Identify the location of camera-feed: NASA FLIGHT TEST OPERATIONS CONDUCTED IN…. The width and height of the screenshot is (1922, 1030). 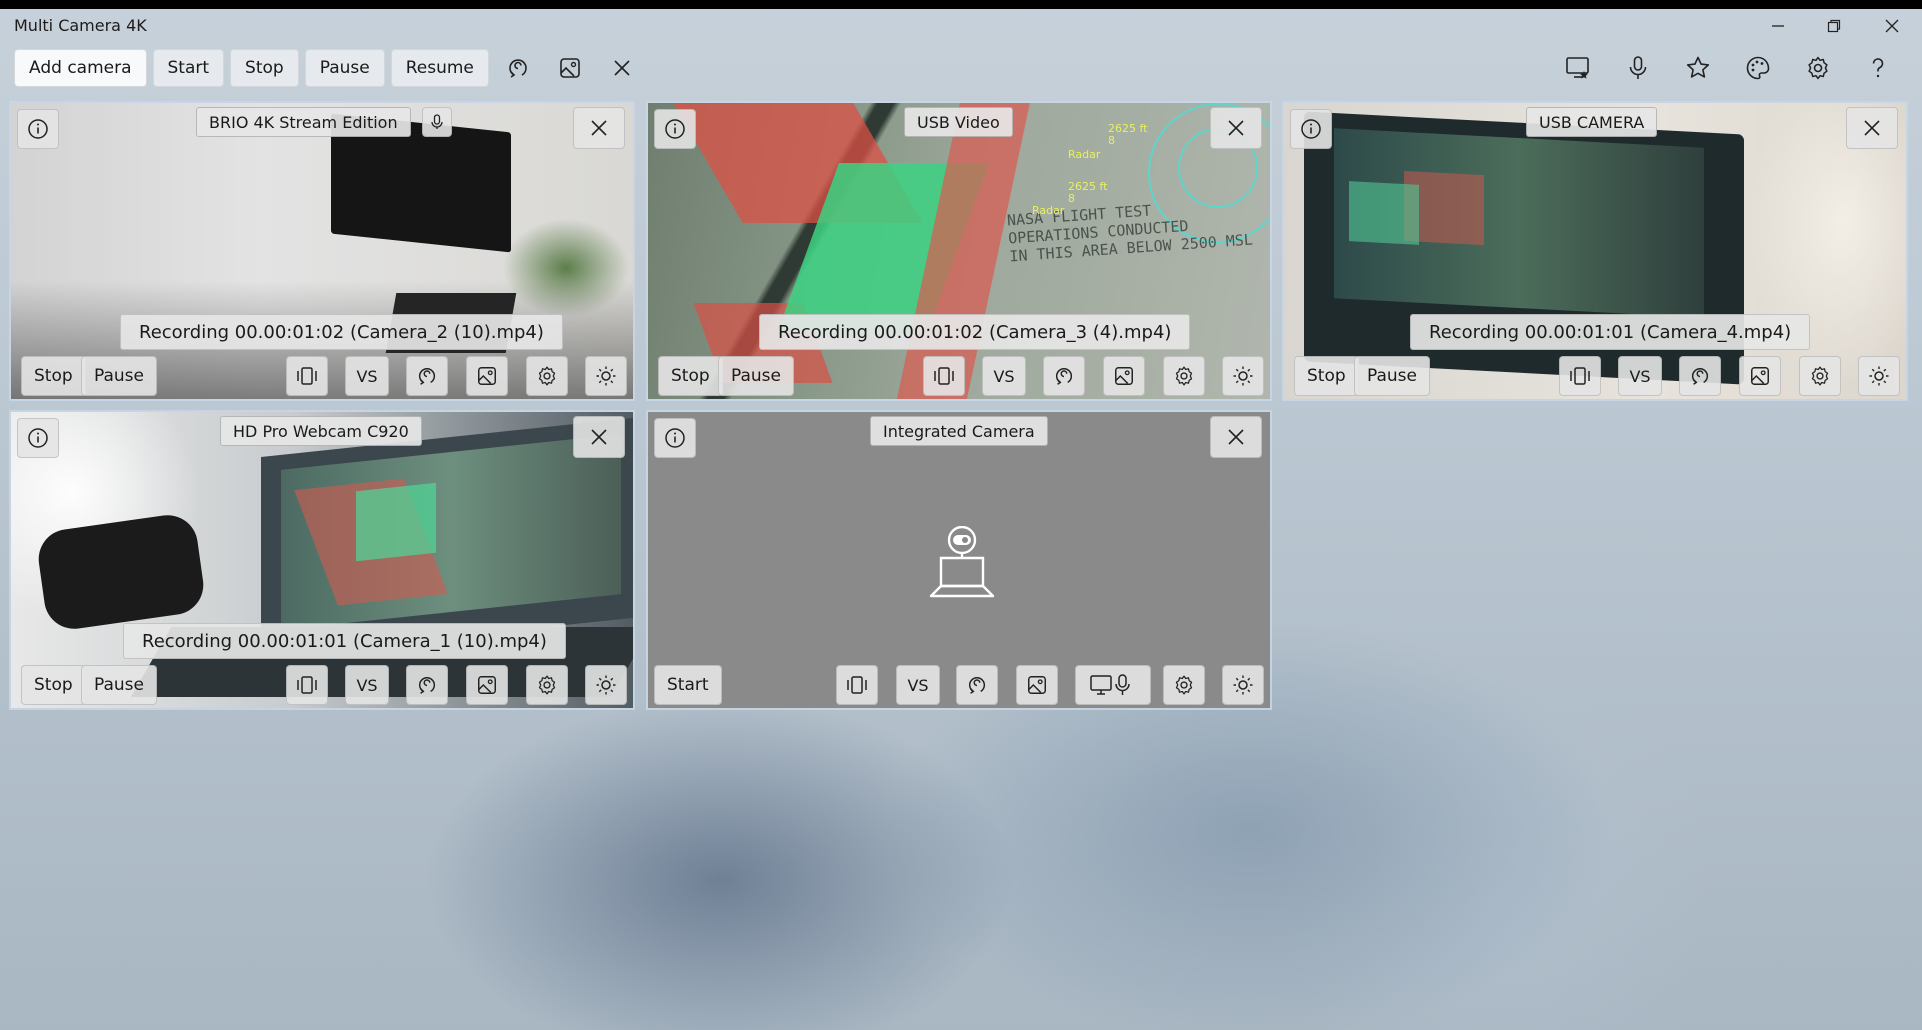
(959, 251).